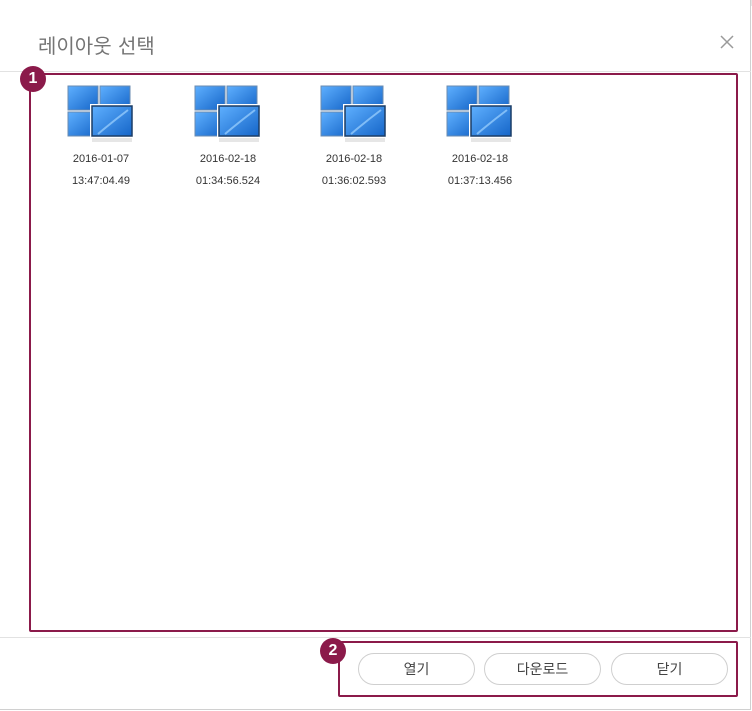 Image resolution: width=752 pixels, height=711 pixels. I want to click on footer-divider, so click(375, 637).